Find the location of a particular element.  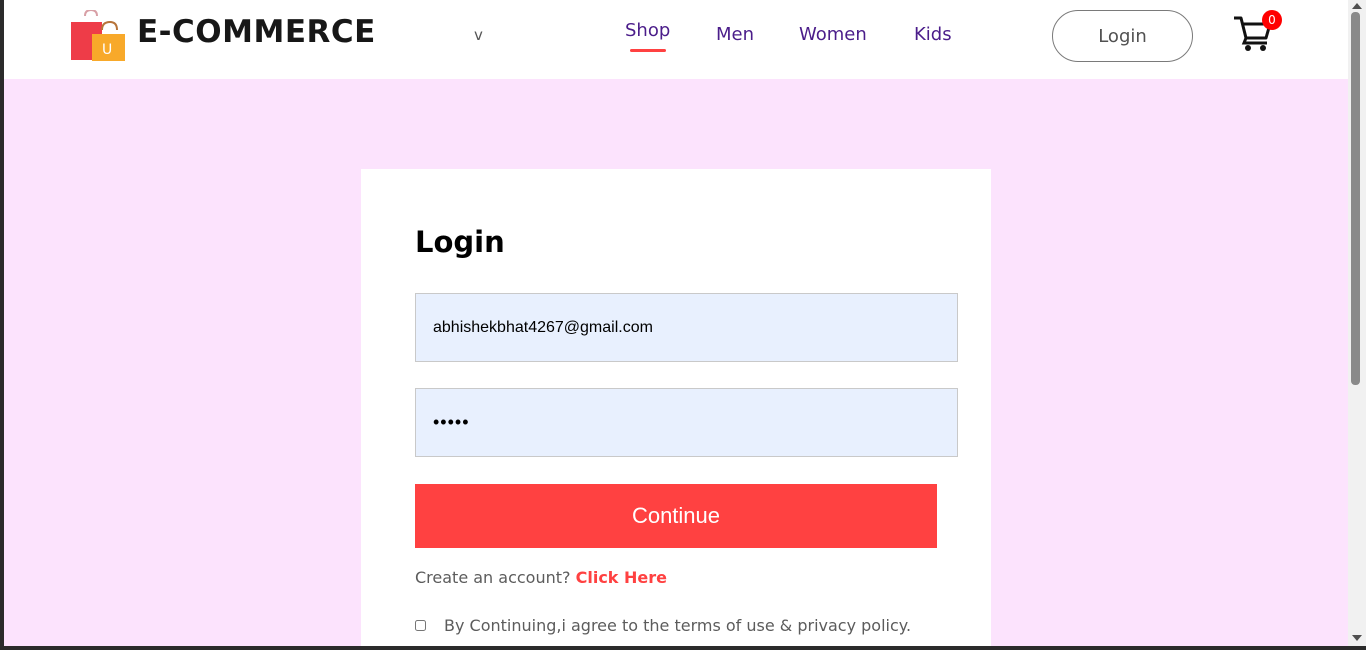

terms-checkbox is located at coordinates (420, 625).